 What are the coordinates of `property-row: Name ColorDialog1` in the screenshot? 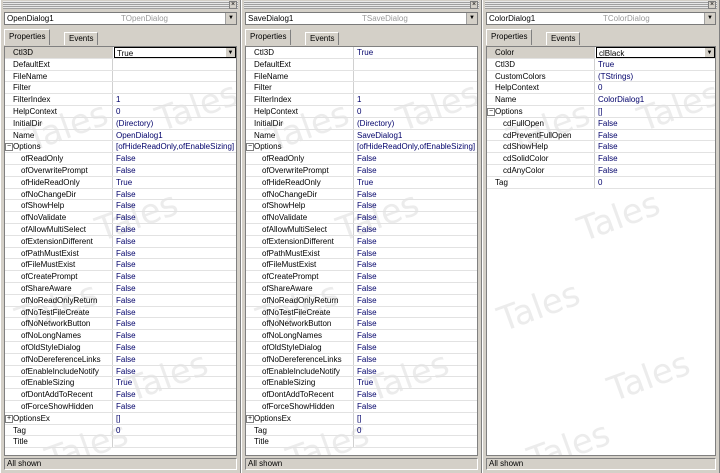 It's located at (601, 100).